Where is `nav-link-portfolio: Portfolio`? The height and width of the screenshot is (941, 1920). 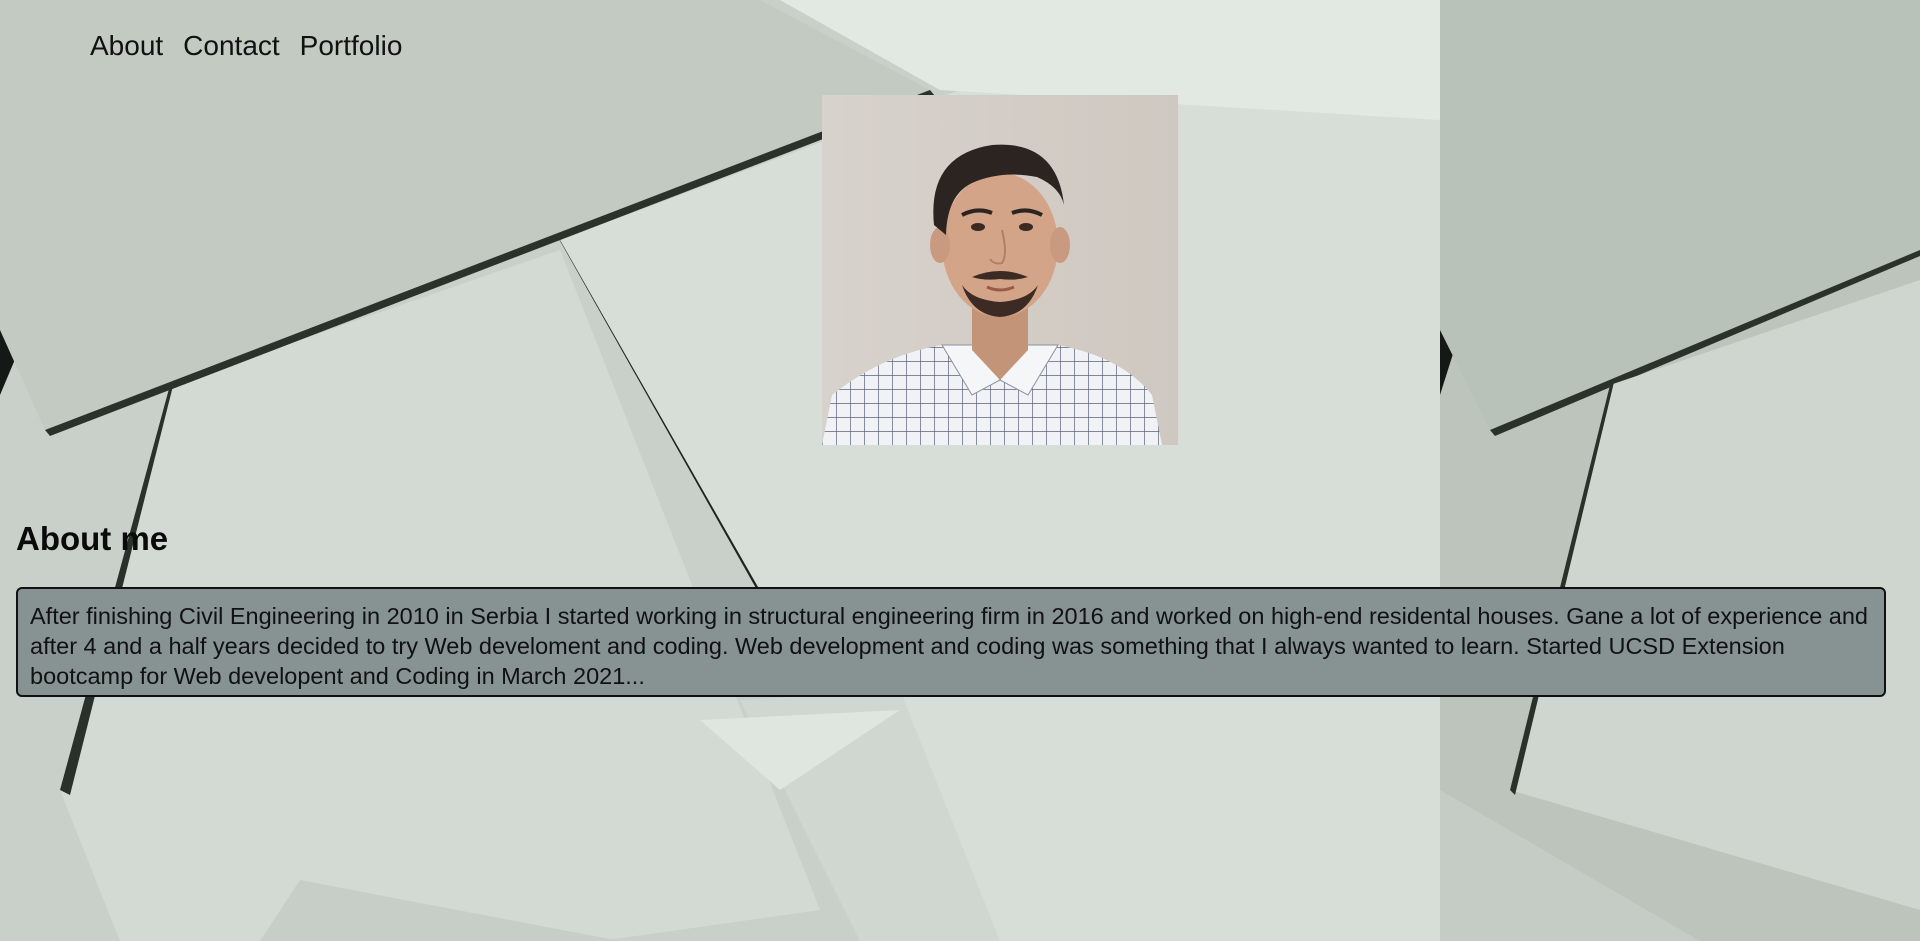
nav-link-portfolio: Portfolio is located at coordinates (351, 46).